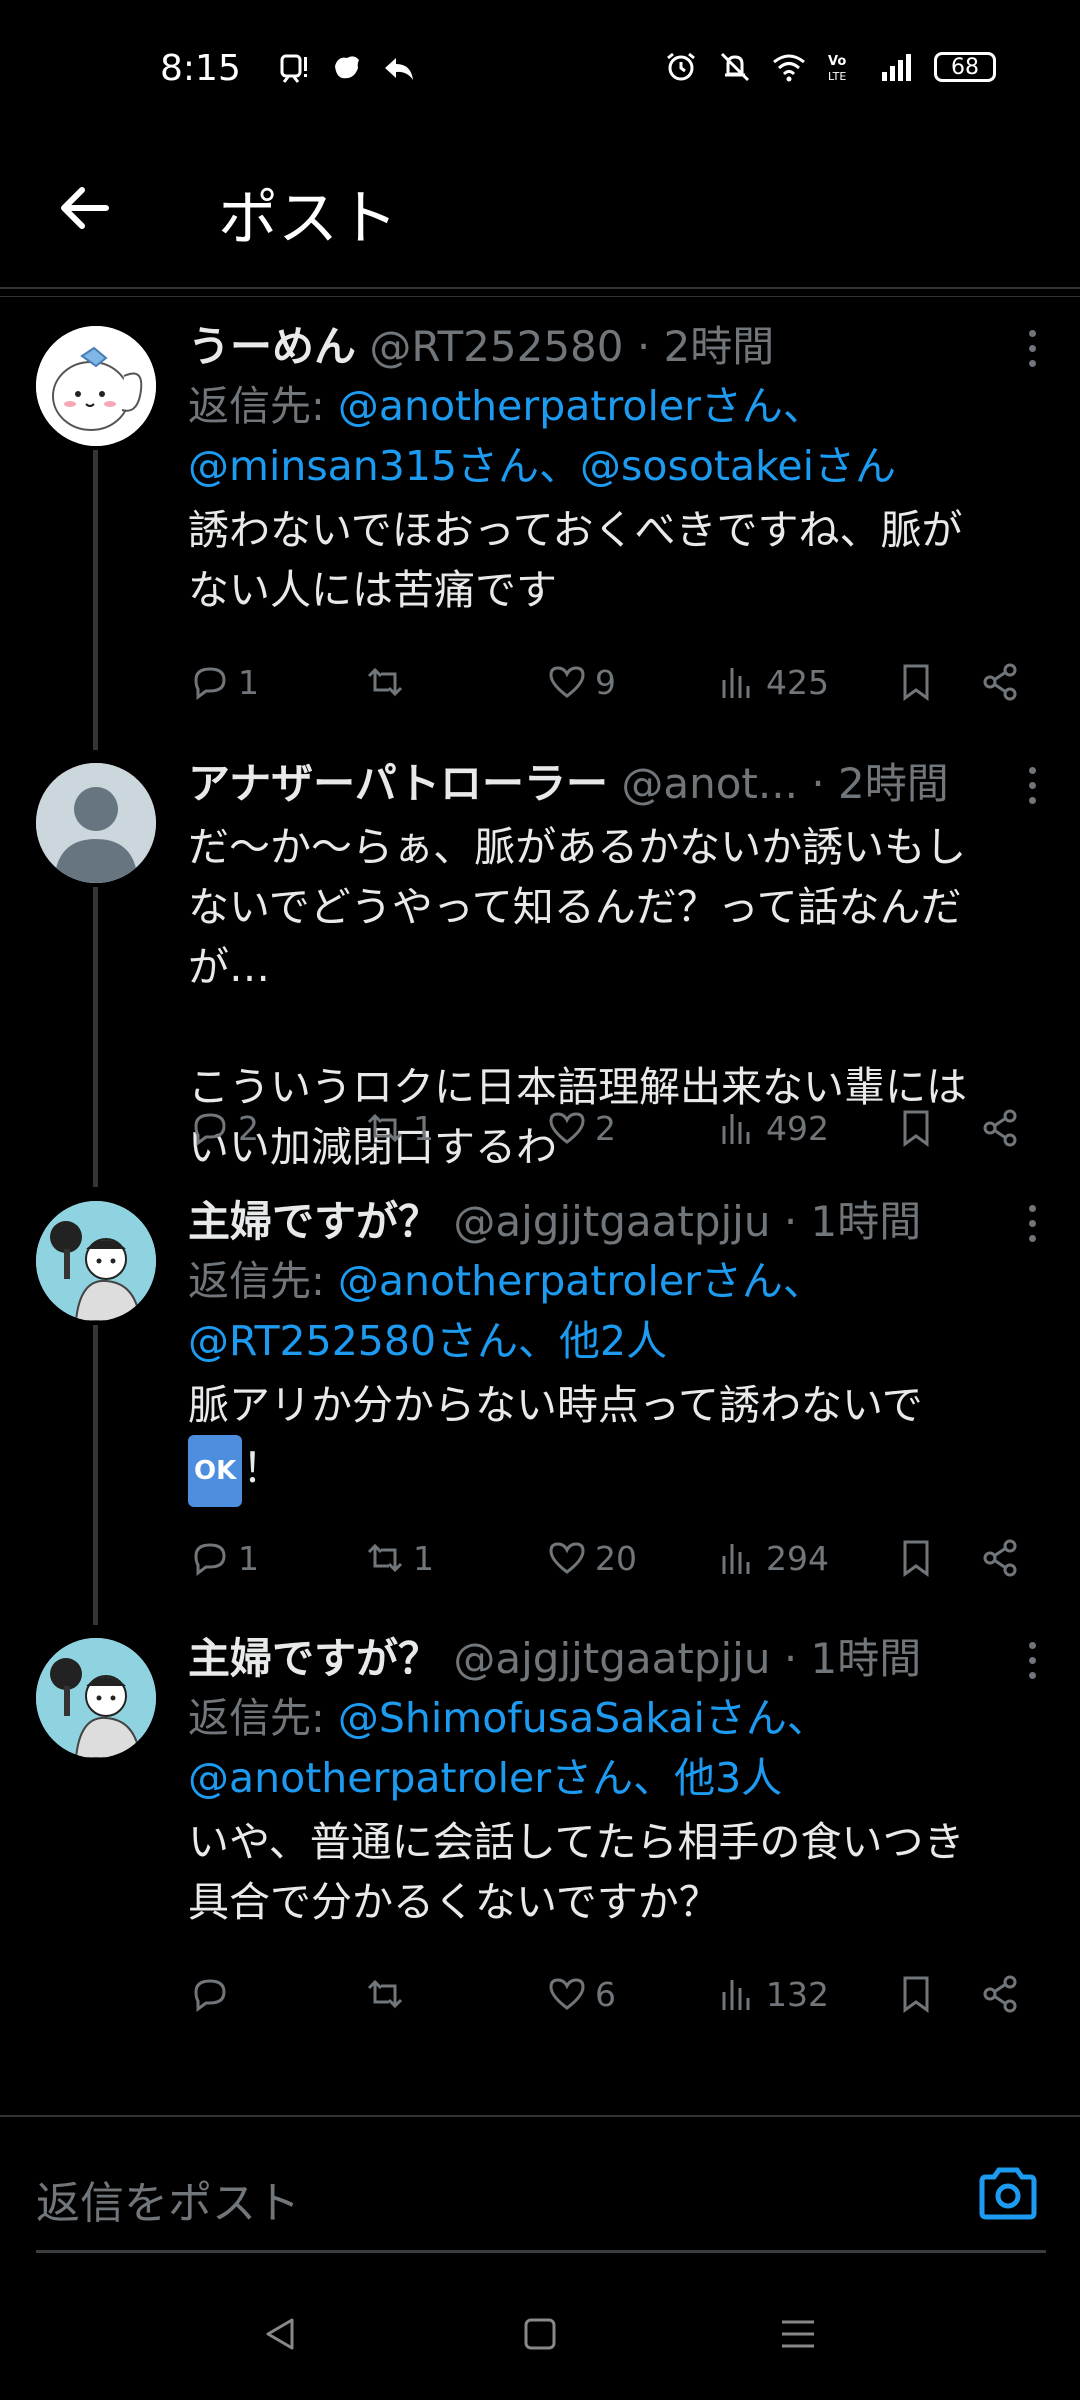 The width and height of the screenshot is (1080, 2400). Describe the element at coordinates (580, 1994) in the screenshot. I see `like-button: 6` at that location.